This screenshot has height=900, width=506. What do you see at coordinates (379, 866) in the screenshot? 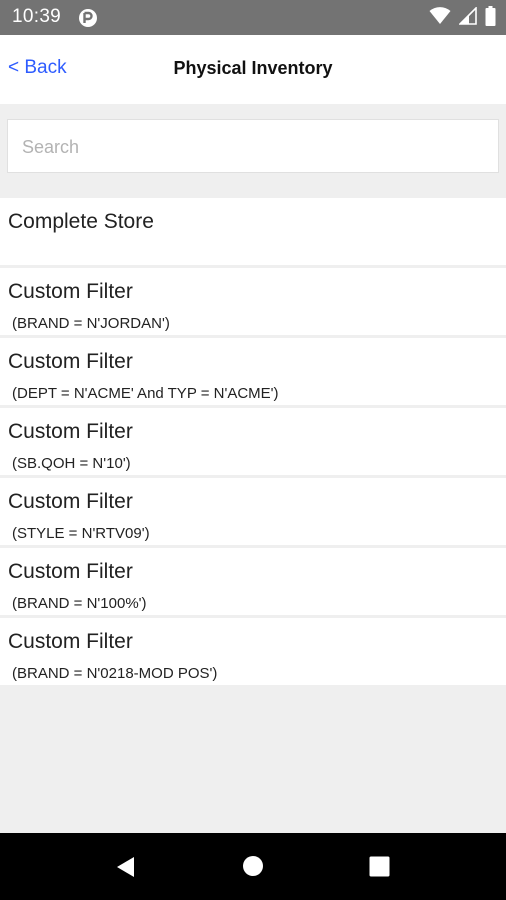
I see `recents-square-icon` at bounding box center [379, 866].